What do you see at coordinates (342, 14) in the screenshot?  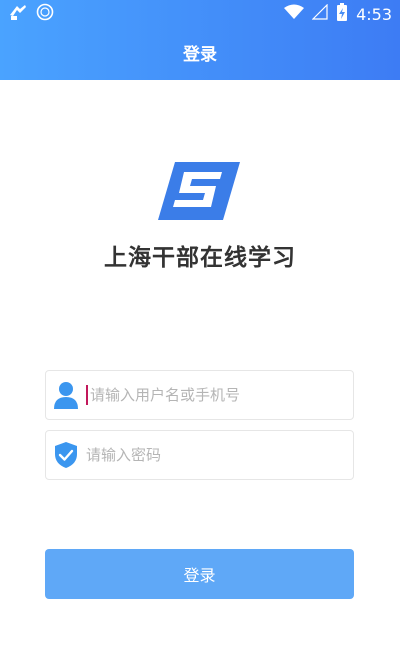 I see `battery-charging-icon` at bounding box center [342, 14].